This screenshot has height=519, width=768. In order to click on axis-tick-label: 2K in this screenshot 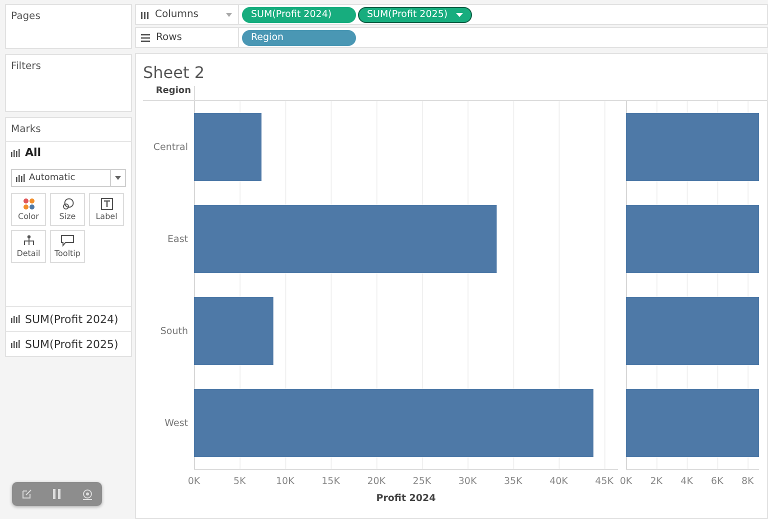, I will do `click(656, 481)`.